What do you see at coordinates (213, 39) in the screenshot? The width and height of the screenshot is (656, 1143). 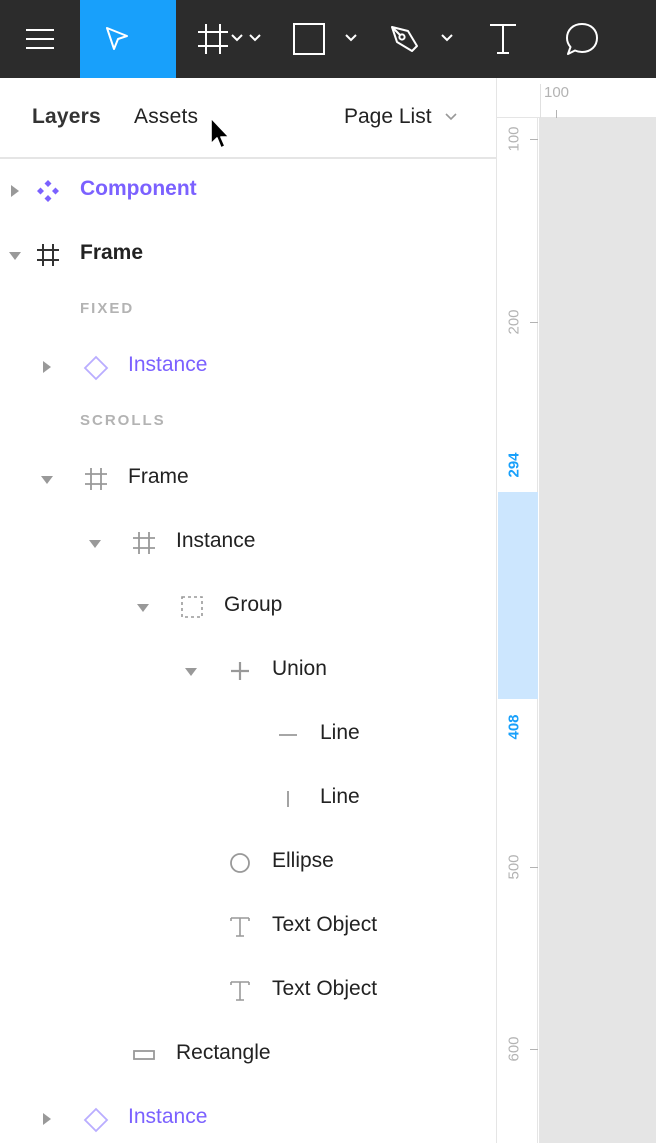 I see `frame-tool-icon` at bounding box center [213, 39].